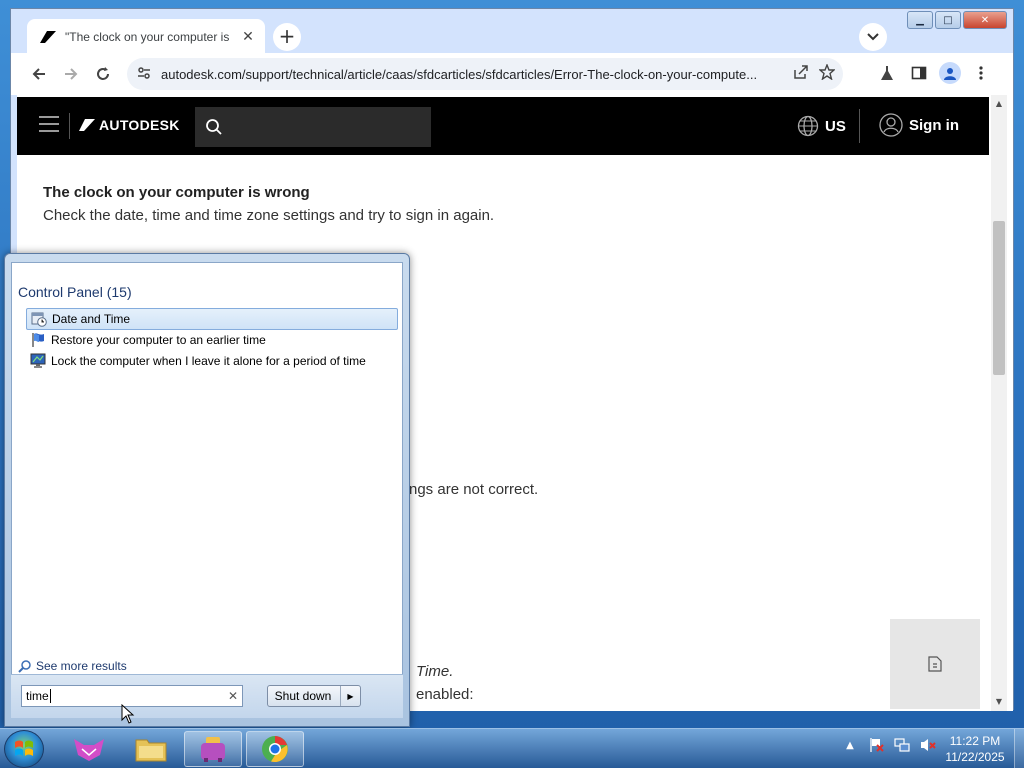 The width and height of the screenshot is (1024, 768). What do you see at coordinates (821, 126) in the screenshot?
I see `region-selector: US` at bounding box center [821, 126].